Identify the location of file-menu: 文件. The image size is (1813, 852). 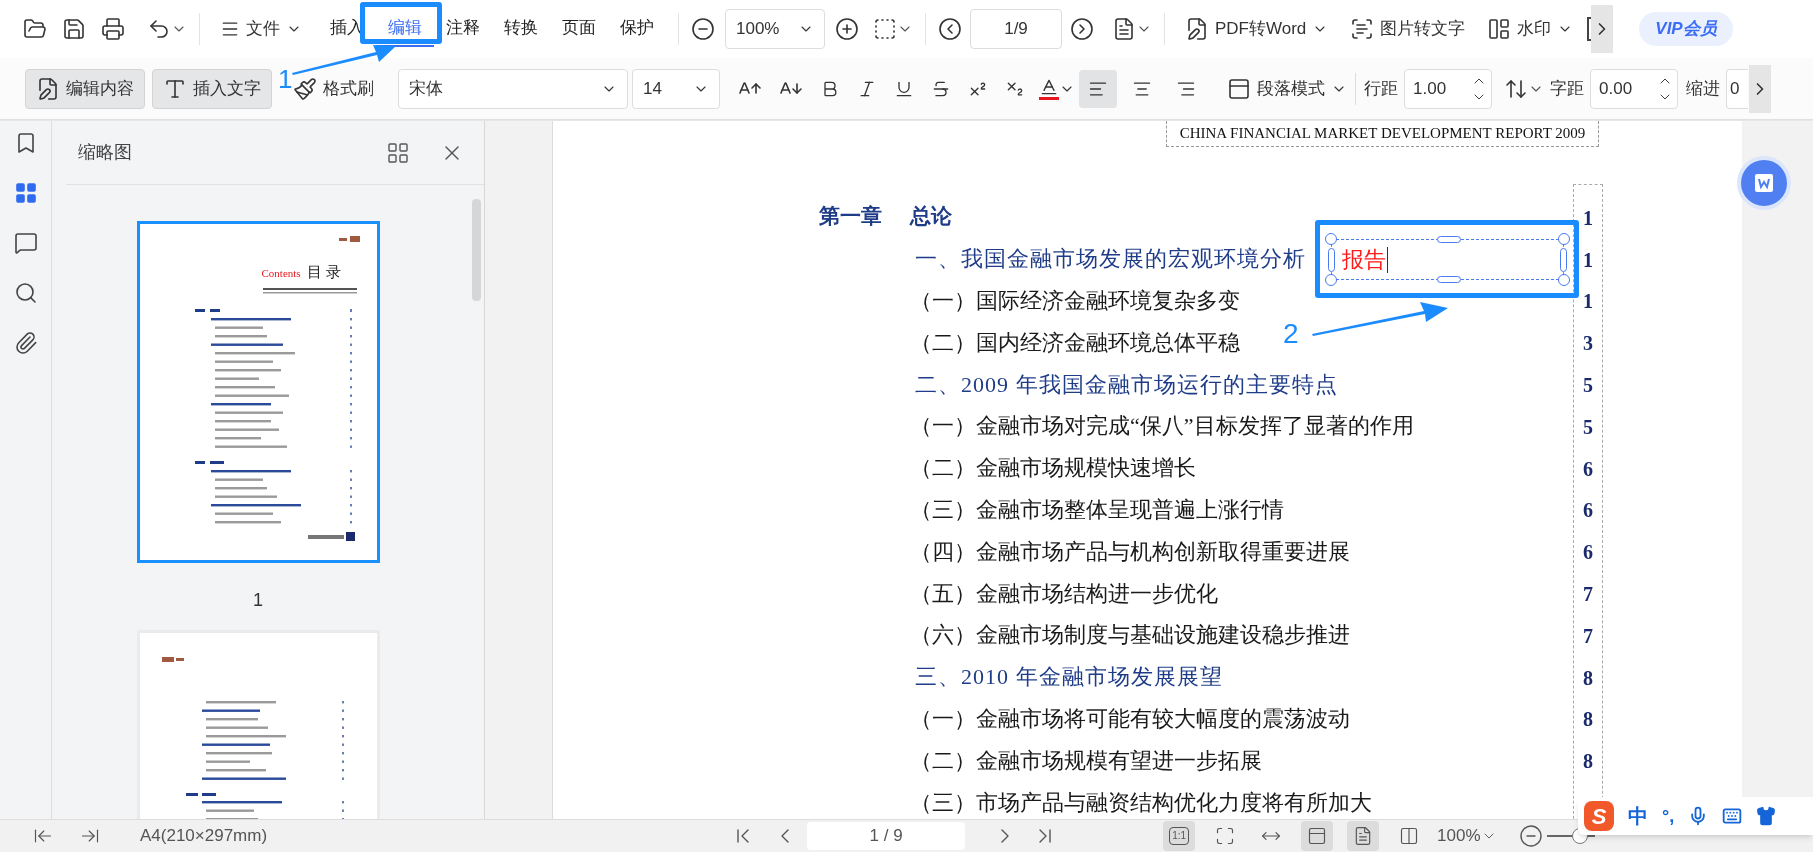
(261, 29).